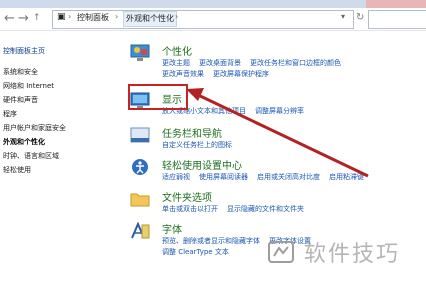  Describe the element at coordinates (187, 196) in the screenshot. I see `category-title: 文件夹选项` at that location.